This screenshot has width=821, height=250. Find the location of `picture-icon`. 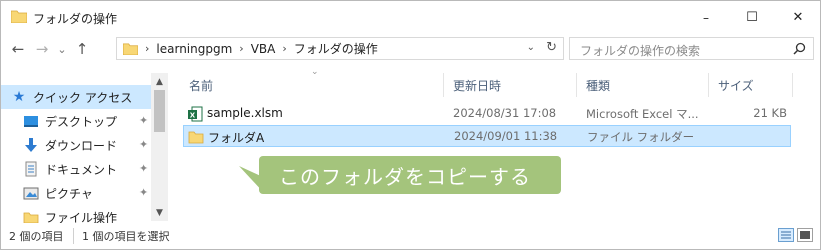

picture-icon is located at coordinates (31, 193).